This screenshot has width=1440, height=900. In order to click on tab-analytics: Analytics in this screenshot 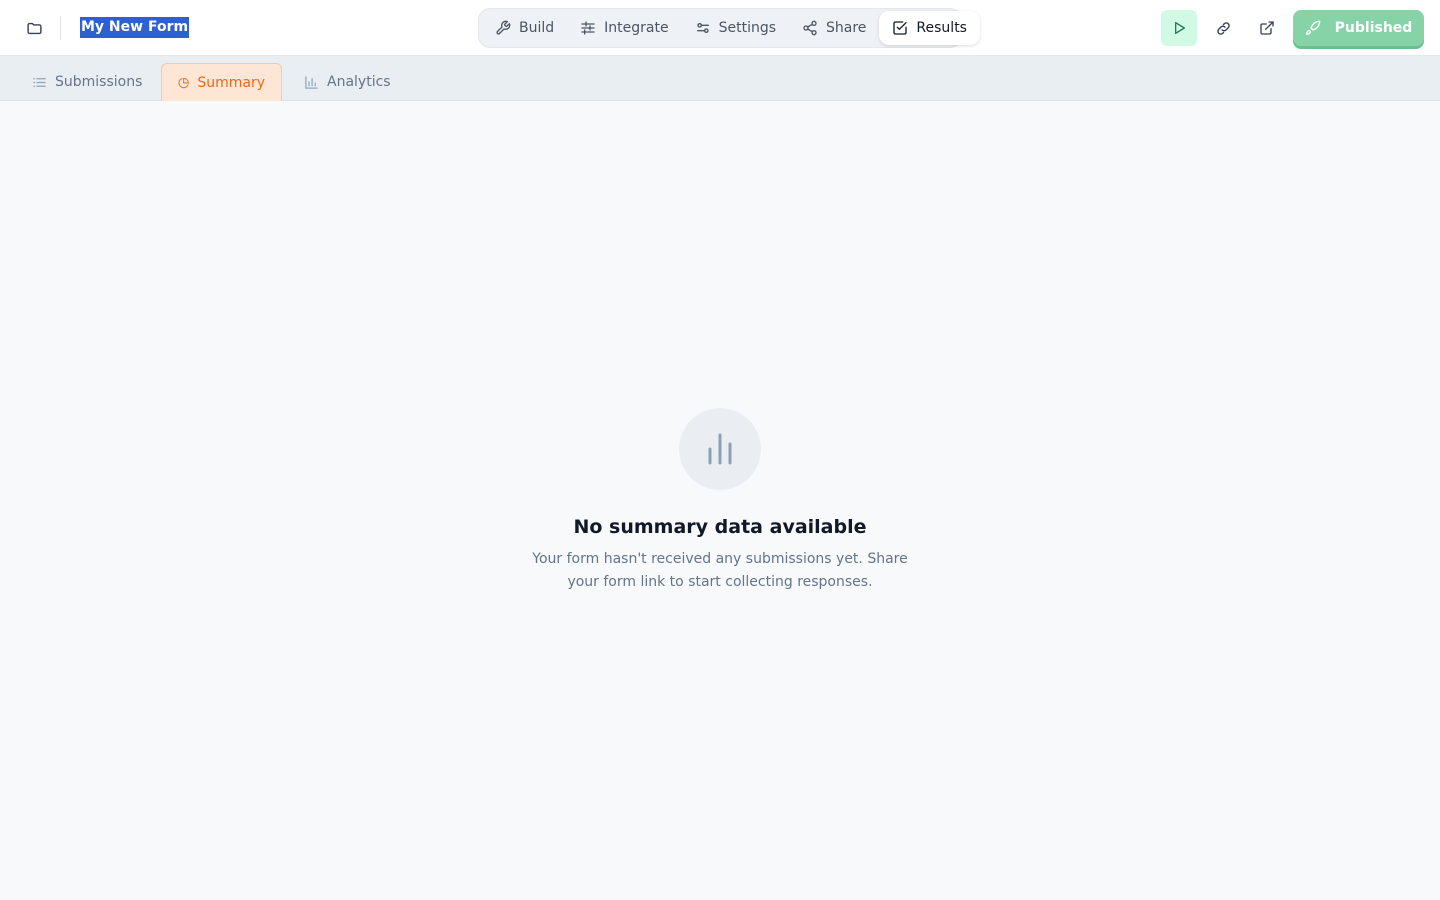, I will do `click(347, 82)`.